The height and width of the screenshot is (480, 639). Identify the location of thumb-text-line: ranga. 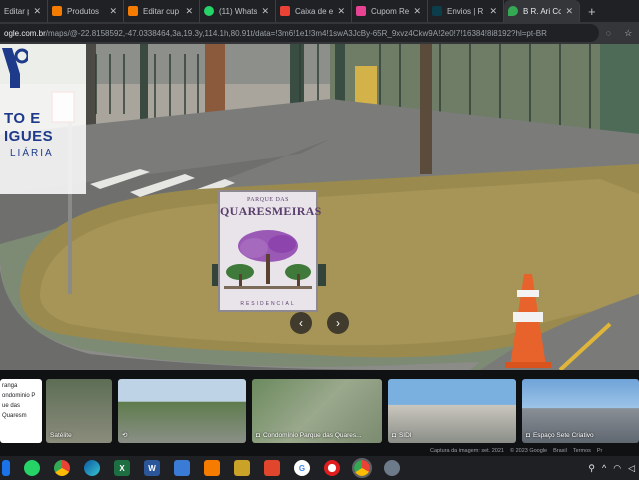
(10, 386).